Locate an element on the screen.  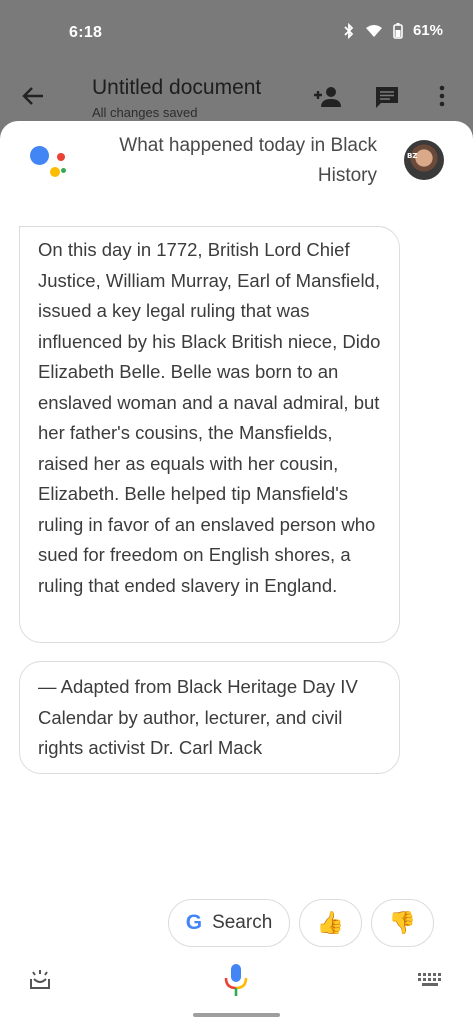
keyboard-icon is located at coordinates (431, 980).